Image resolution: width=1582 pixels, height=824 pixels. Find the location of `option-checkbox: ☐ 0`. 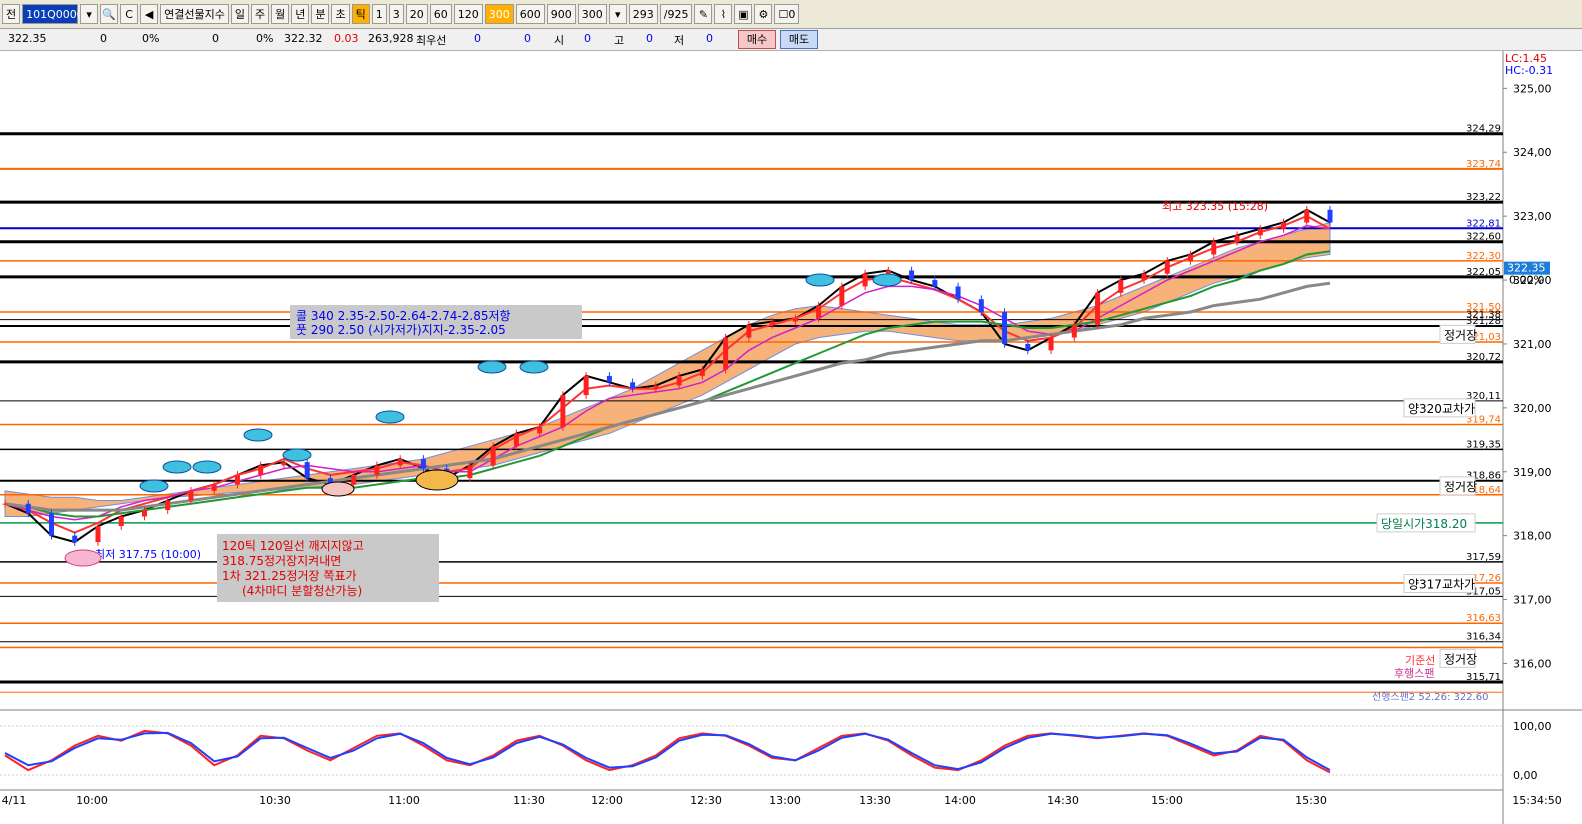

option-checkbox: ☐ 0 is located at coordinates (787, 14).